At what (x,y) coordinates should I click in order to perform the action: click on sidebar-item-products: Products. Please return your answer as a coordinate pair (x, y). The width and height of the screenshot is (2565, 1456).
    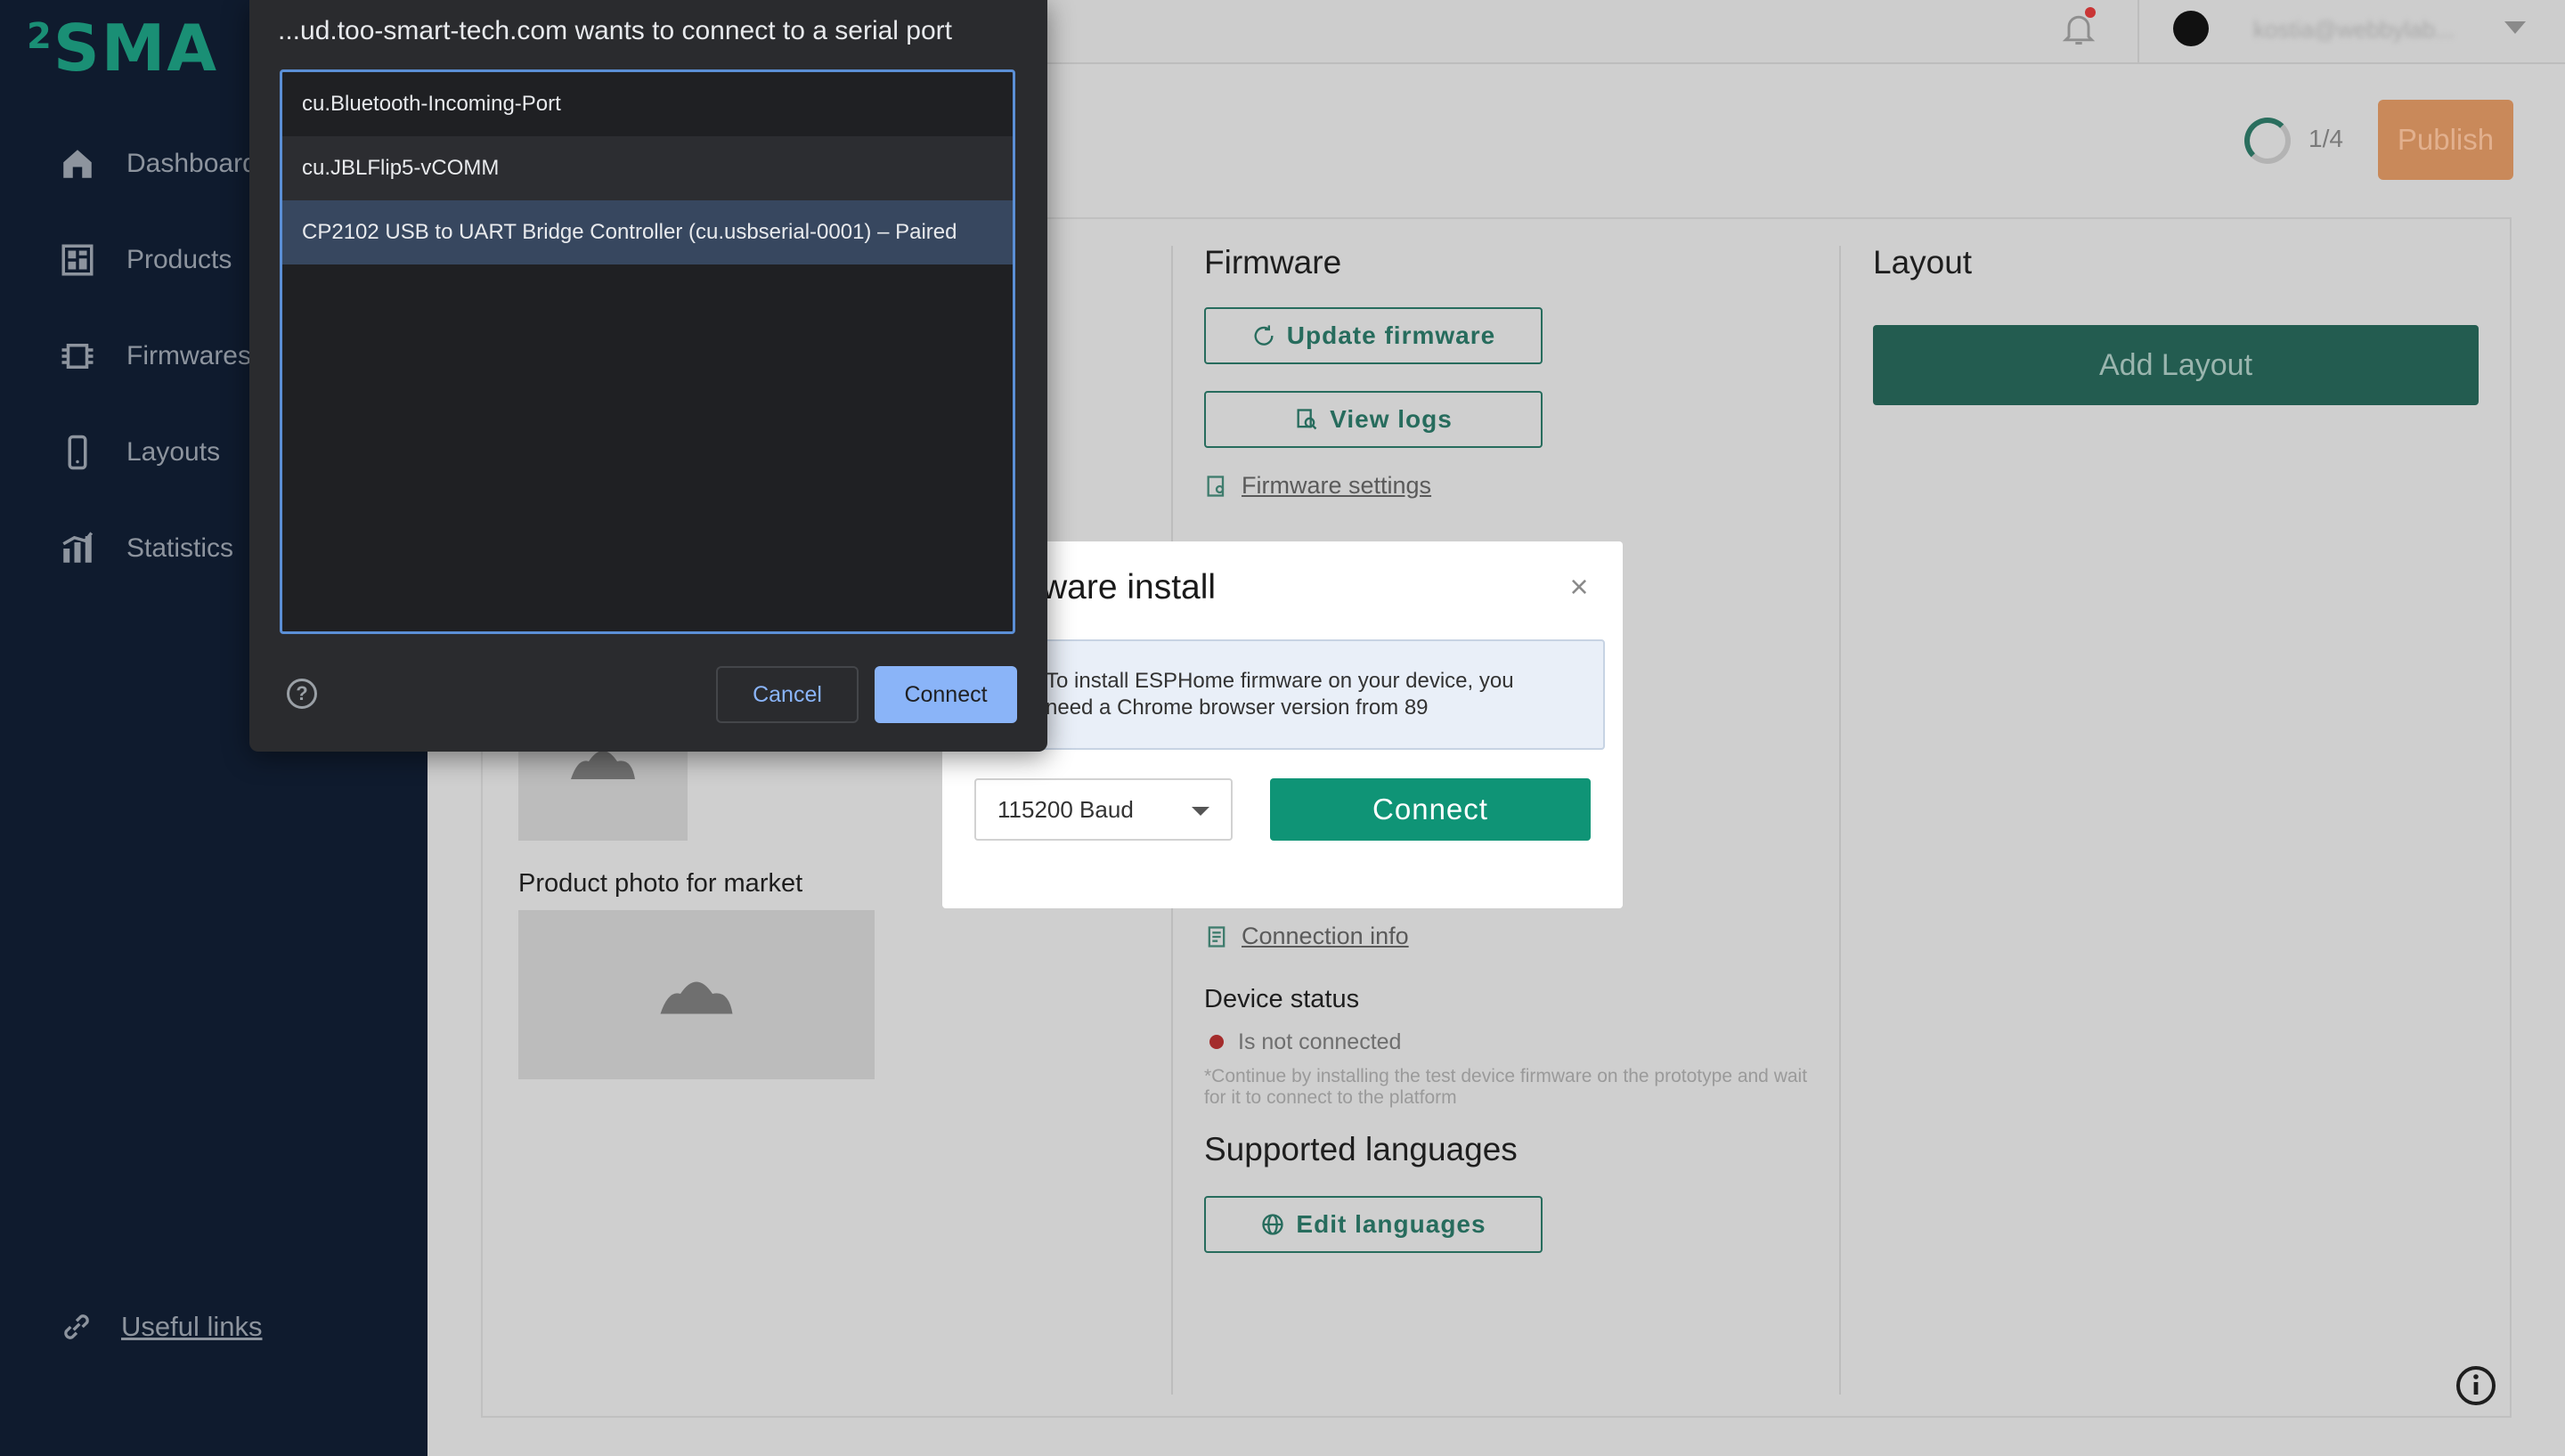
    Looking at the image, I should click on (145, 260).